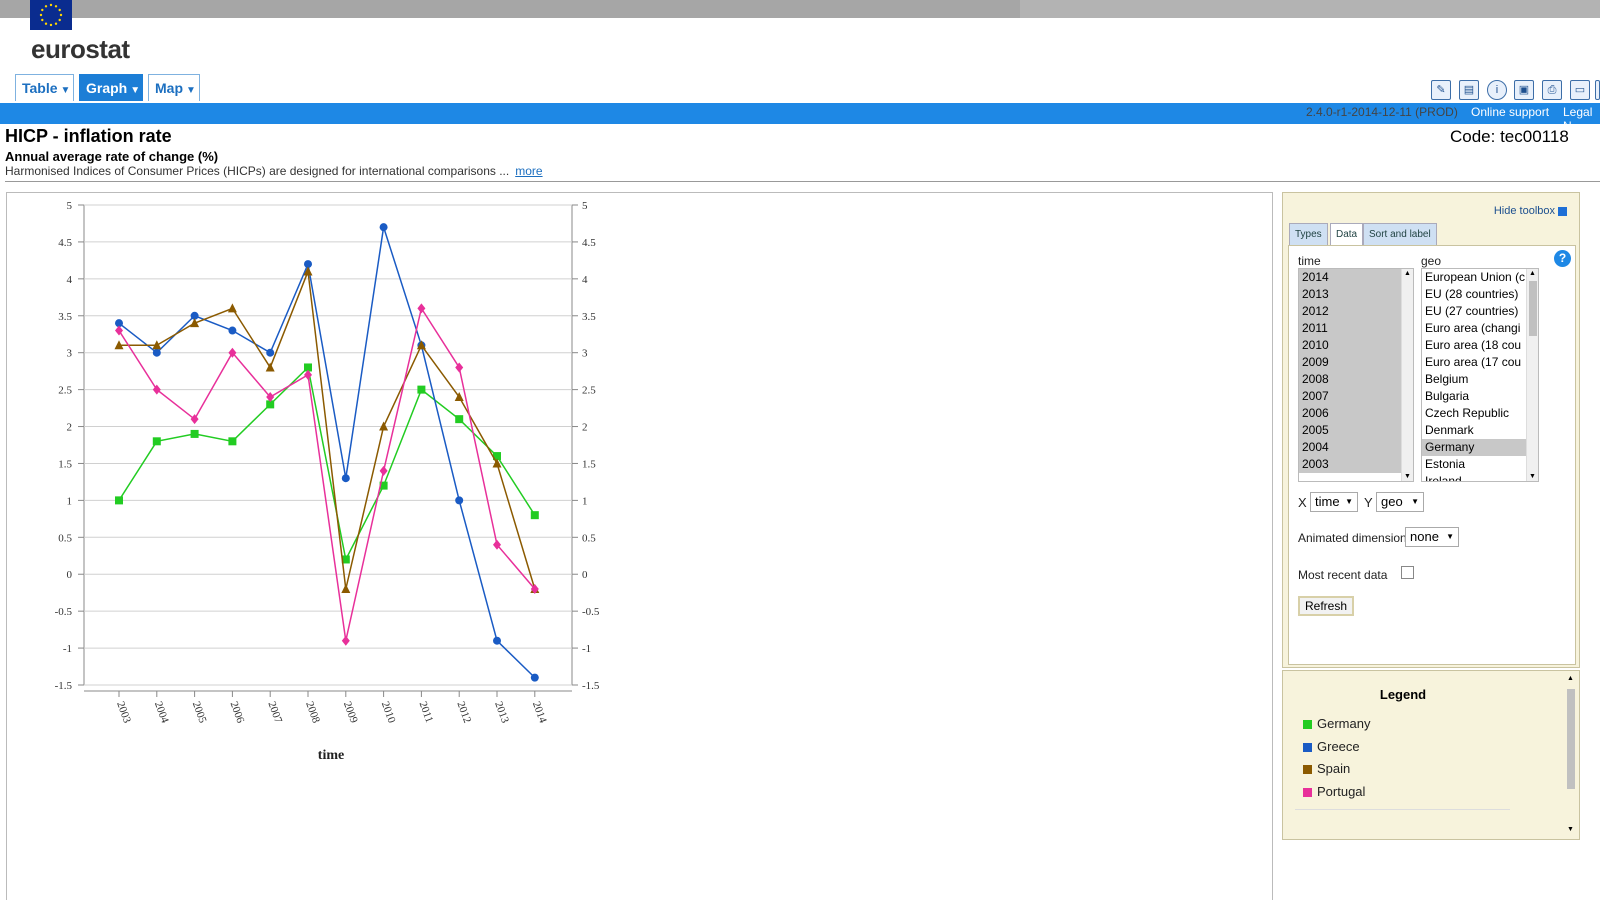 Image resolution: width=1600 pixels, height=900 pixels. I want to click on tab-map: Map ▼, so click(174, 87).